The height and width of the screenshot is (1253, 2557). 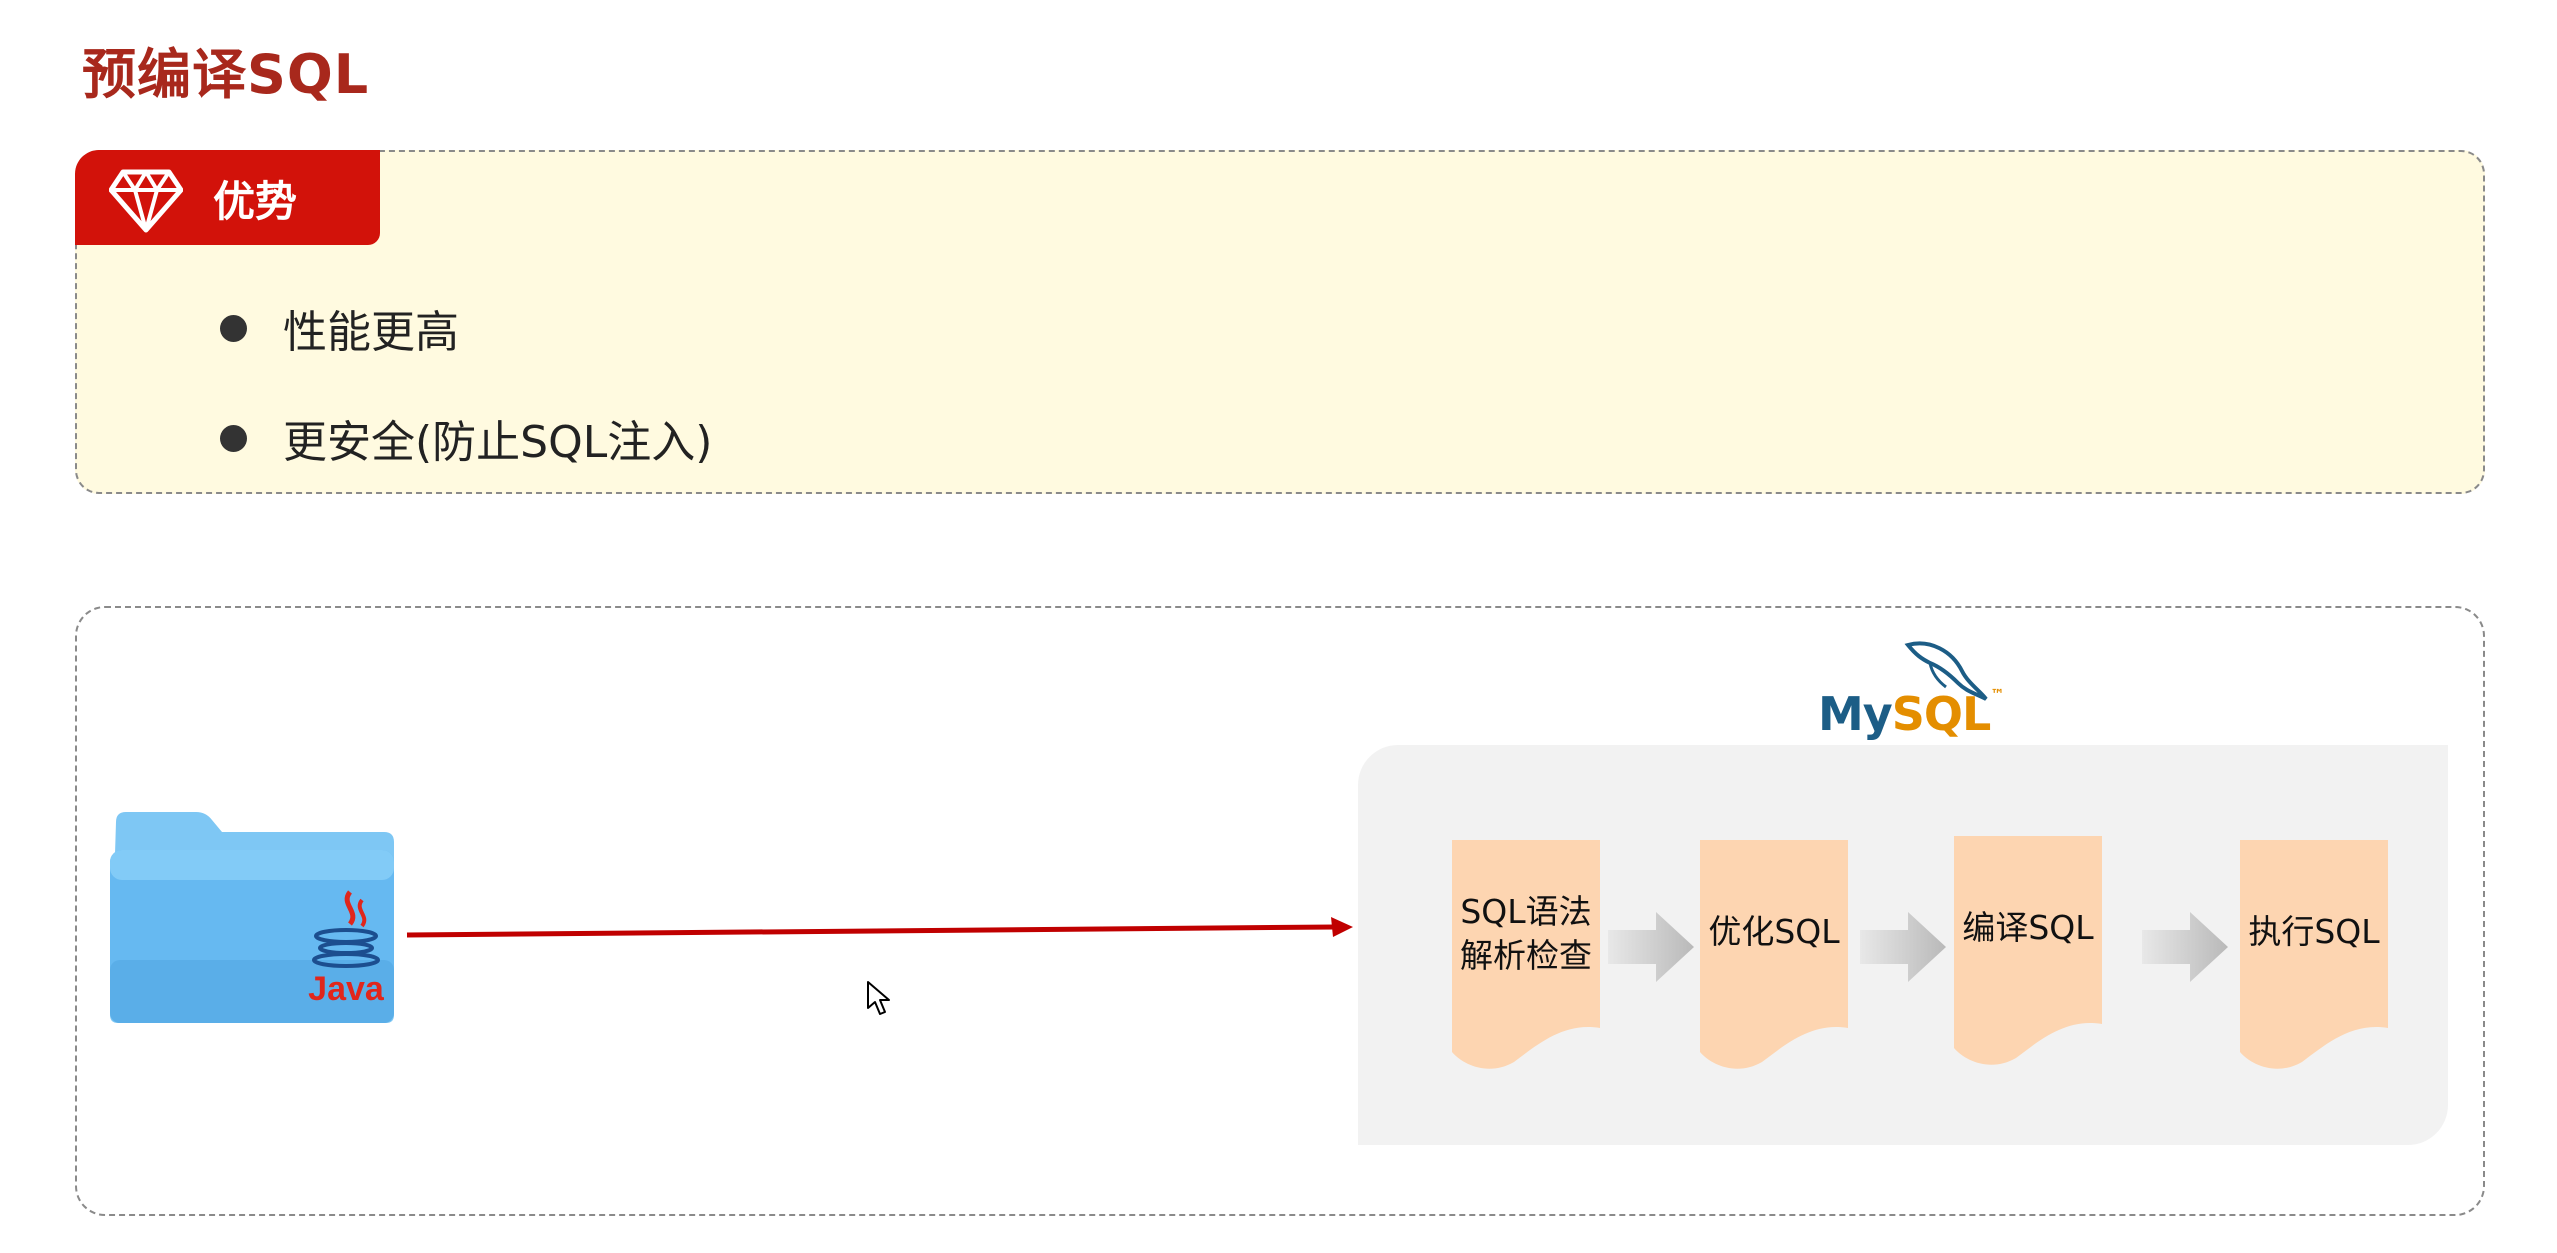 I want to click on list-item: 性能更高, so click(x=339, y=328).